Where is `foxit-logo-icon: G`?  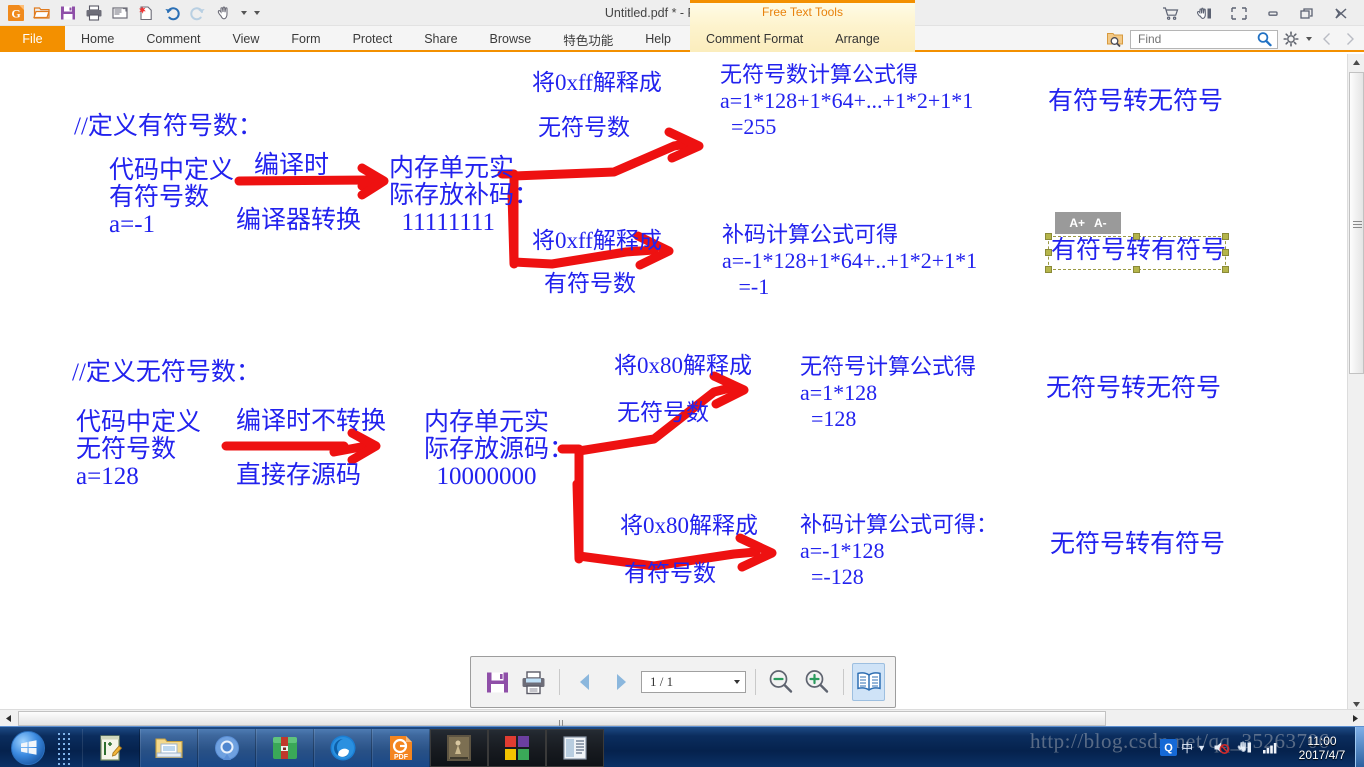 foxit-logo-icon: G is located at coordinates (16, 13).